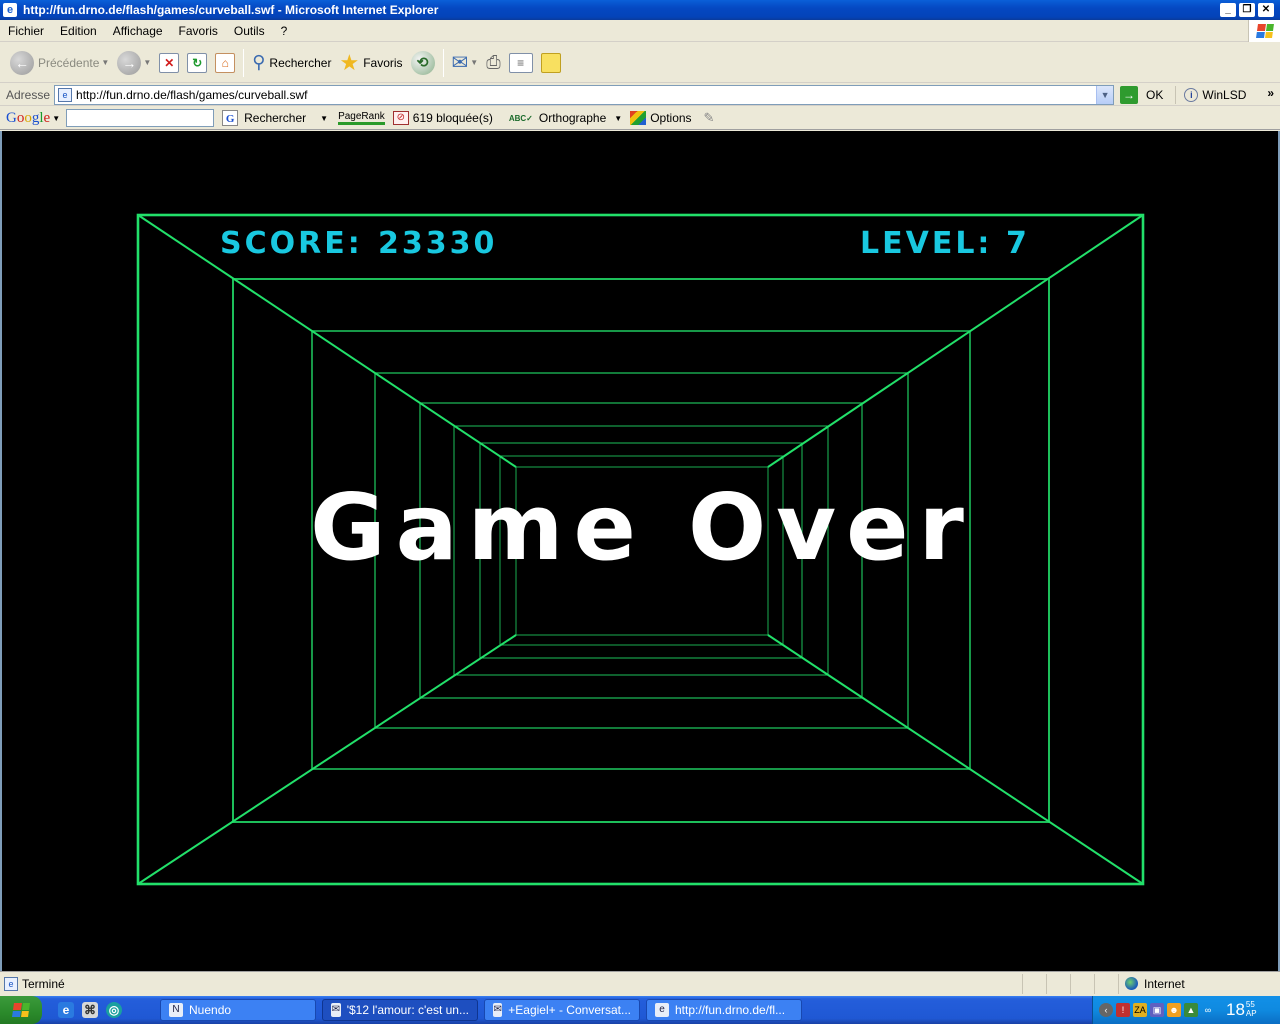 This screenshot has height=1024, width=1280. Describe the element at coordinates (1266, 10) in the screenshot. I see `close-button: ✕` at that location.